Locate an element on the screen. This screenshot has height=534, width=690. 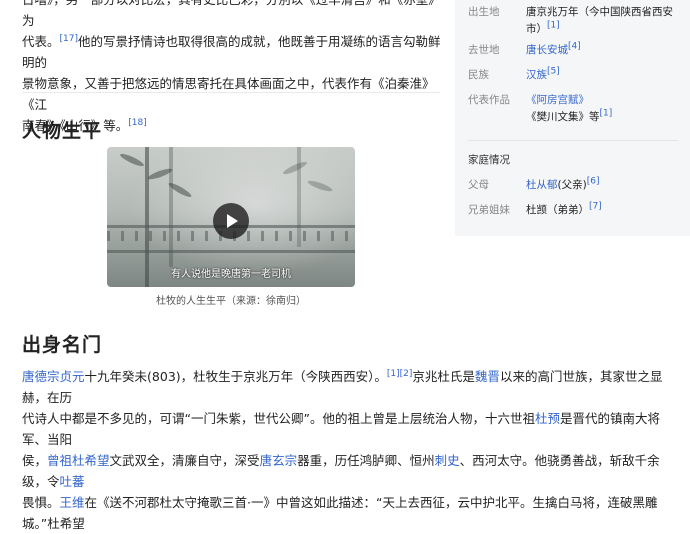
sibling-value: 杜𫖮（弟弟） is located at coordinates (557, 210).